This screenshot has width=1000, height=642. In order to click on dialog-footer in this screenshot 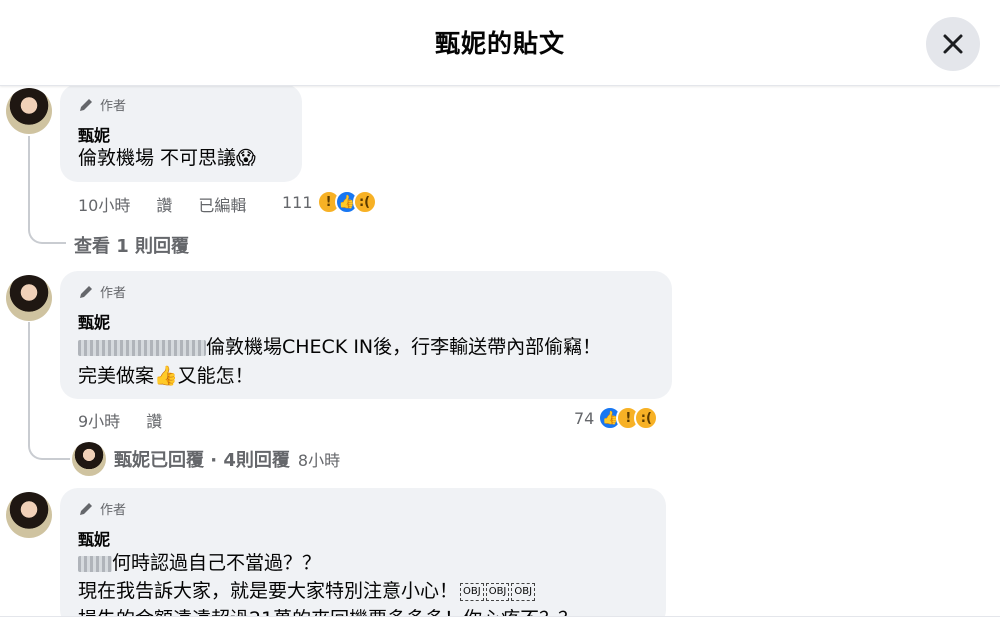, I will do `click(500, 629)`.